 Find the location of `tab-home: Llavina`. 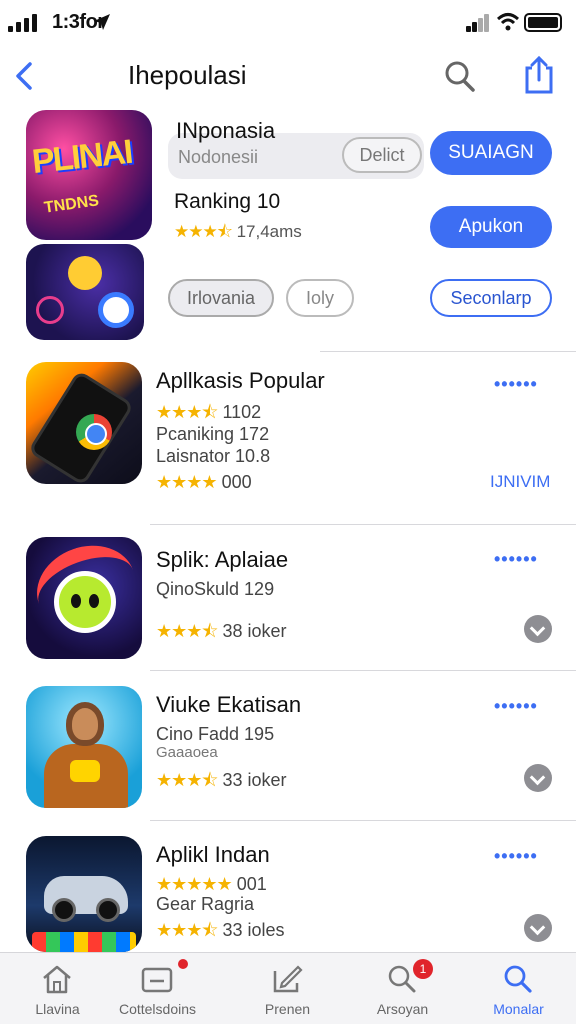

tab-home: Llavina is located at coordinates (57, 988).